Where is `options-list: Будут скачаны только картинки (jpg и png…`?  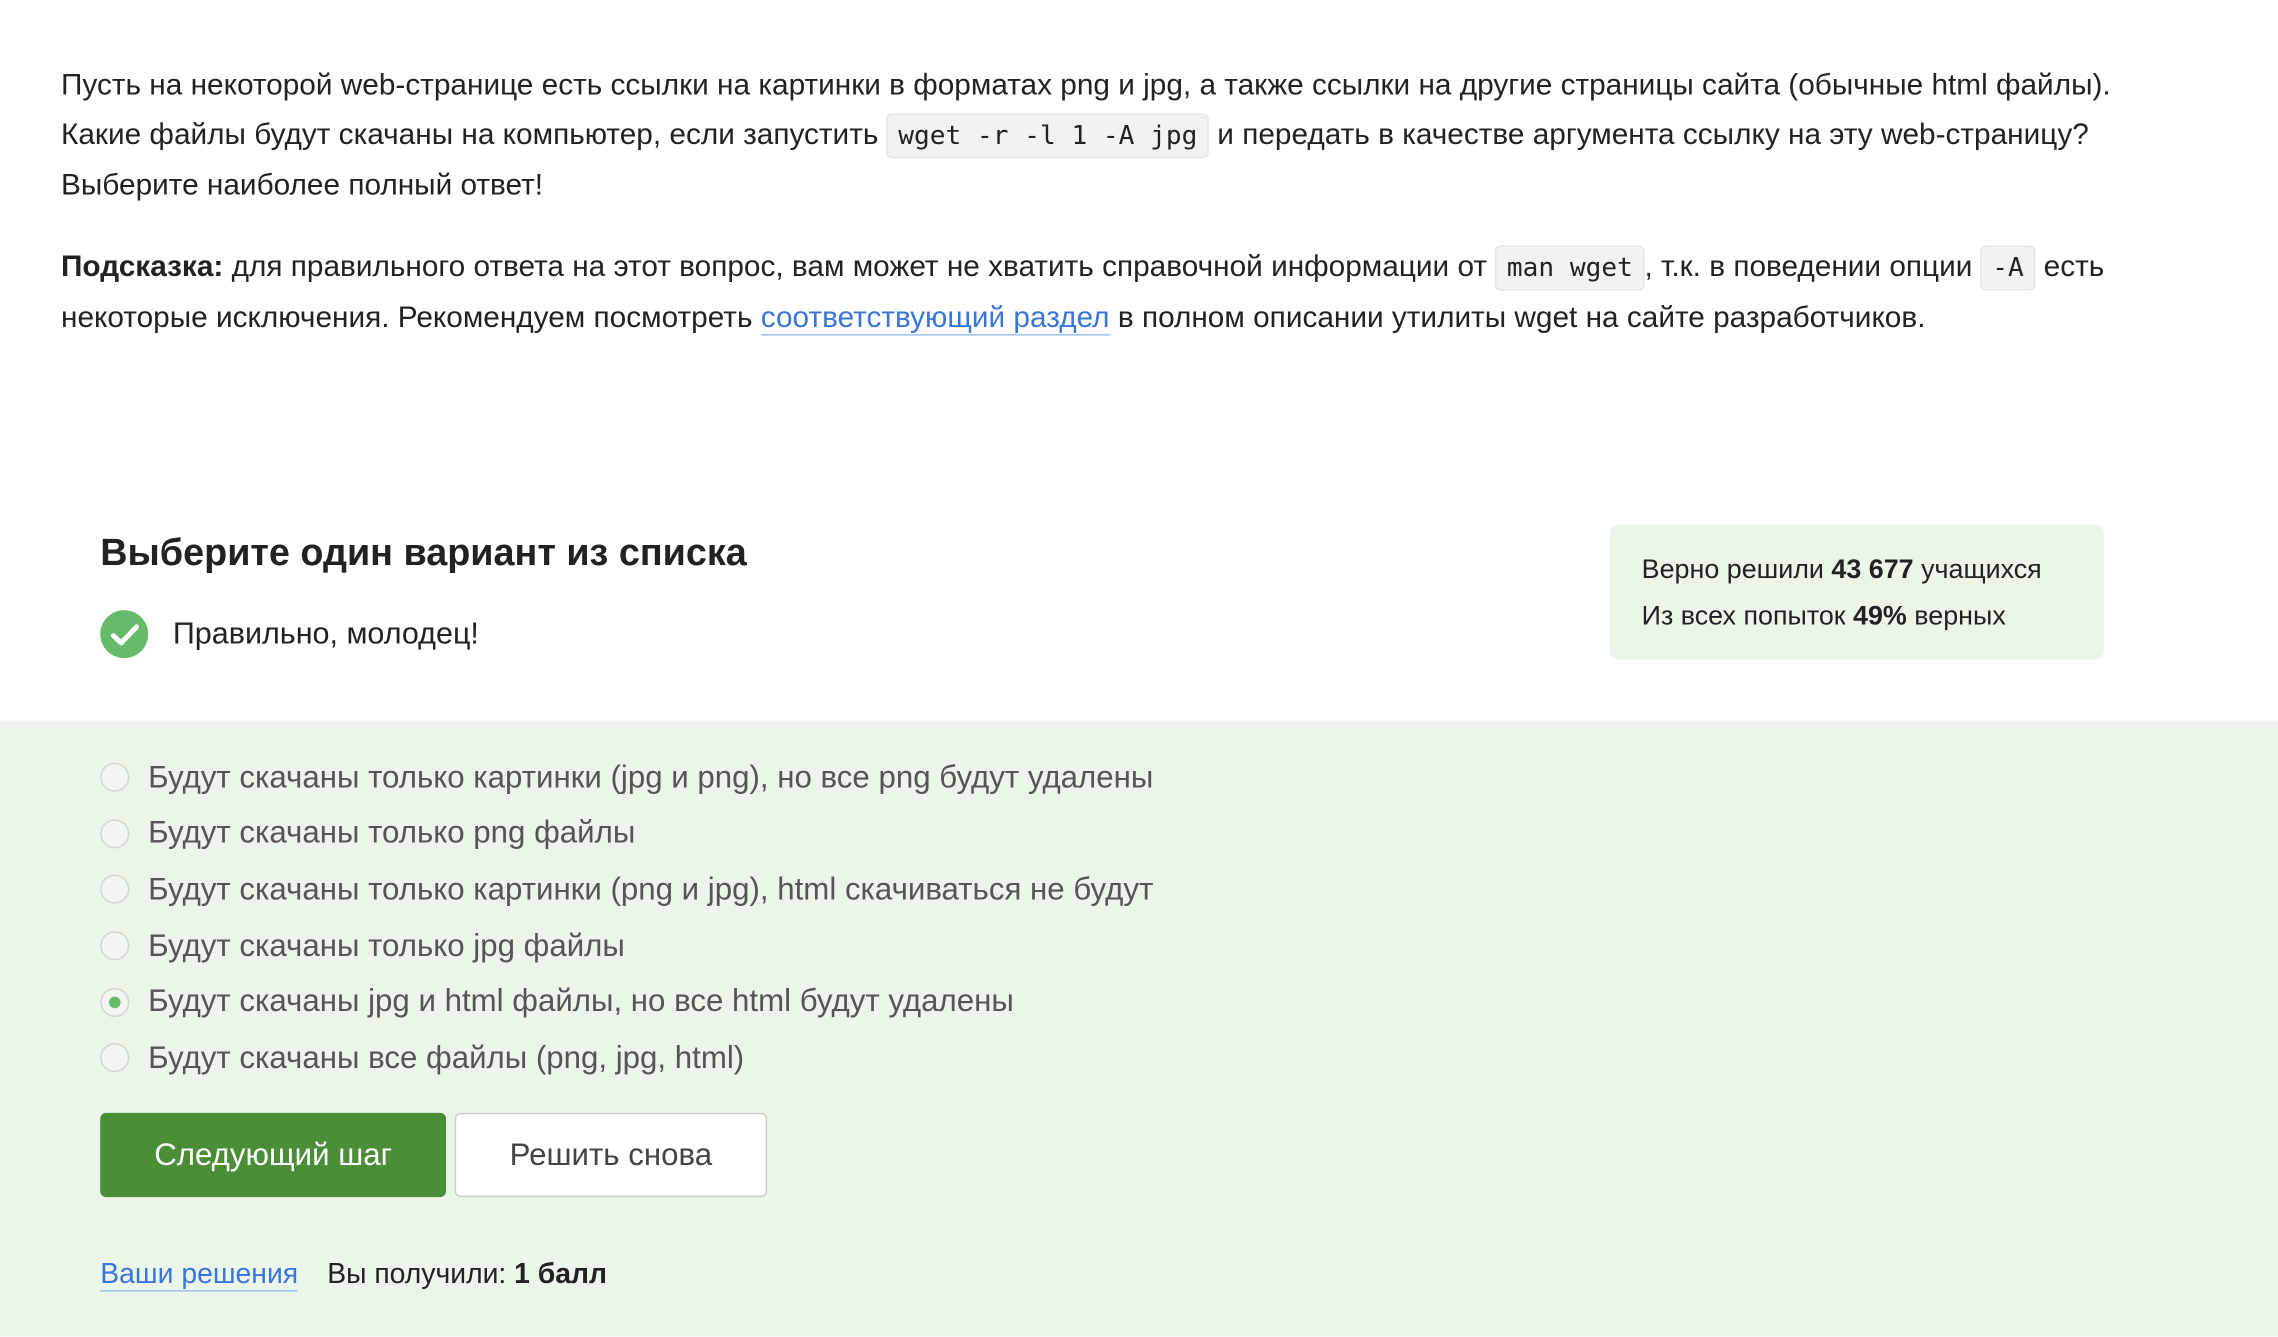
options-list: Будут скачаны только картинки (jpg и png… is located at coordinates (626, 918).